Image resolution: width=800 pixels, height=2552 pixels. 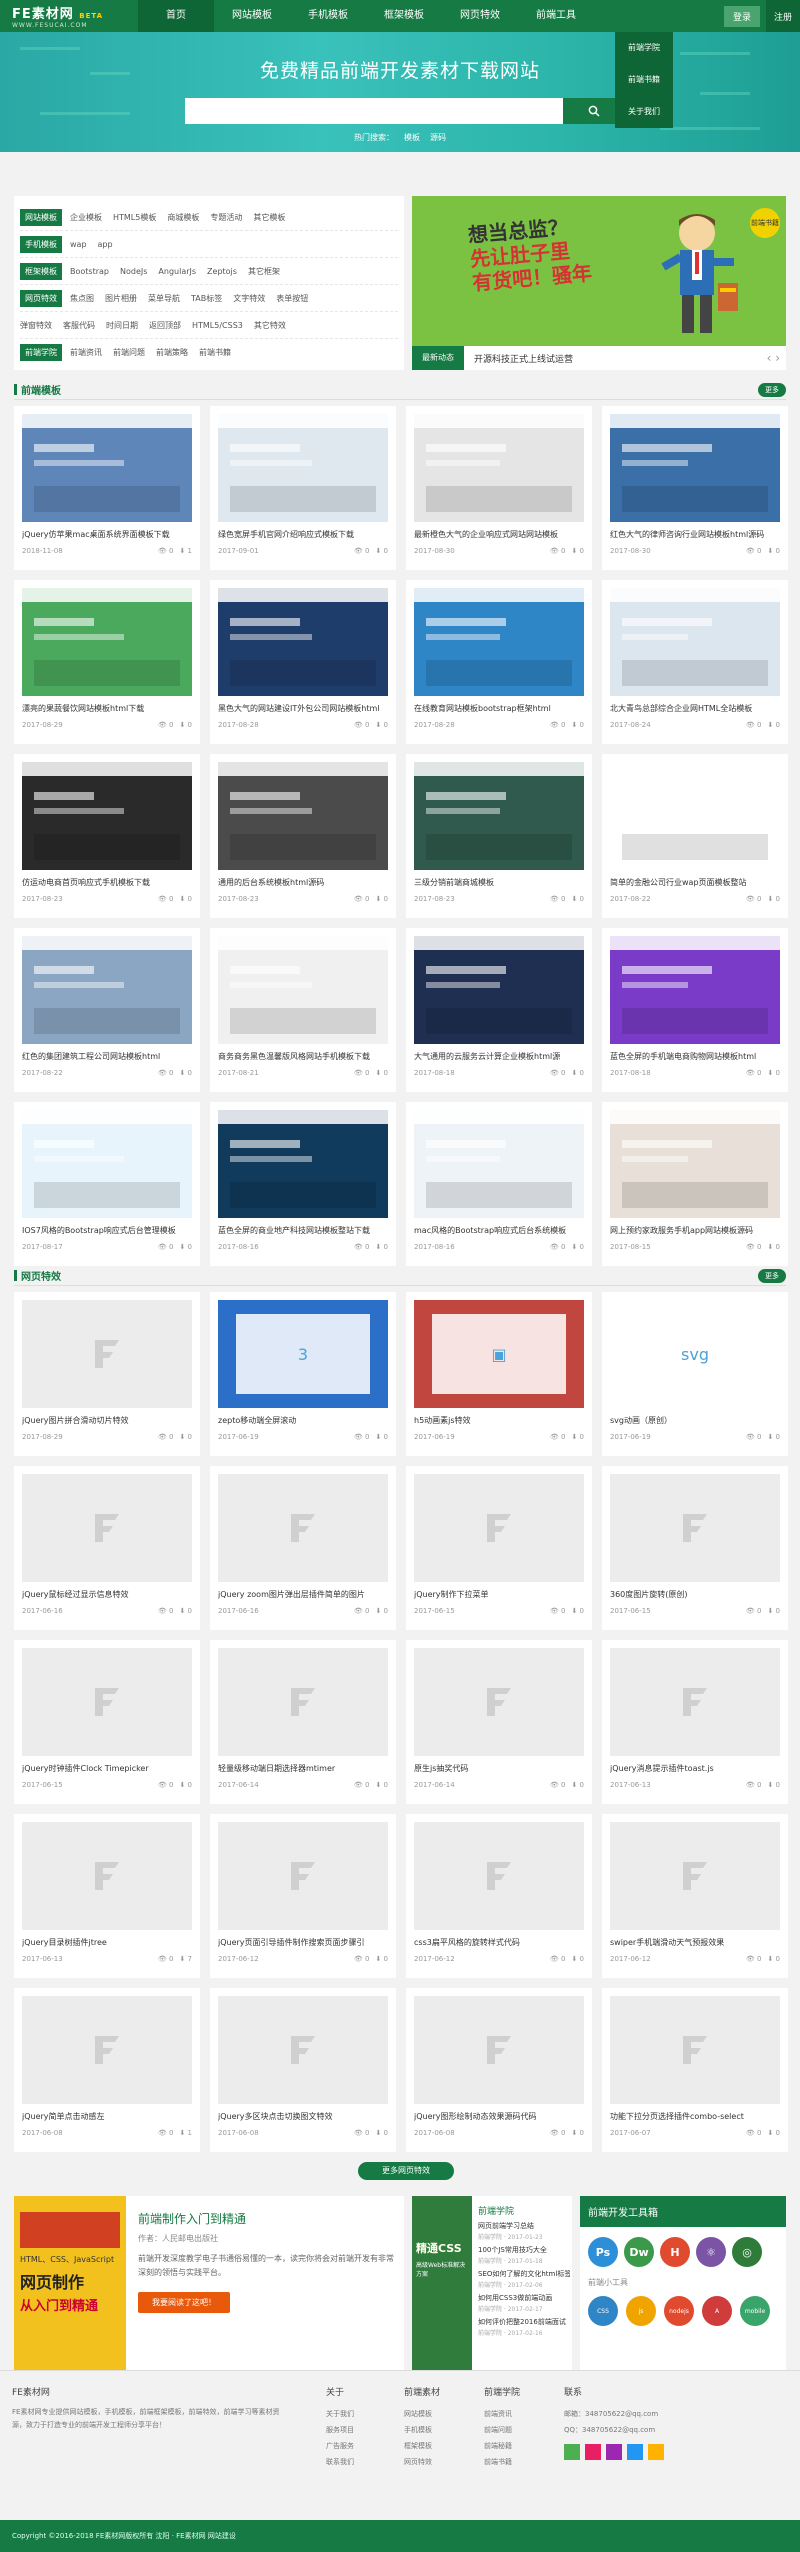 What do you see at coordinates (603, 2311) in the screenshot?
I see `tool-small-icon: CSS` at bounding box center [603, 2311].